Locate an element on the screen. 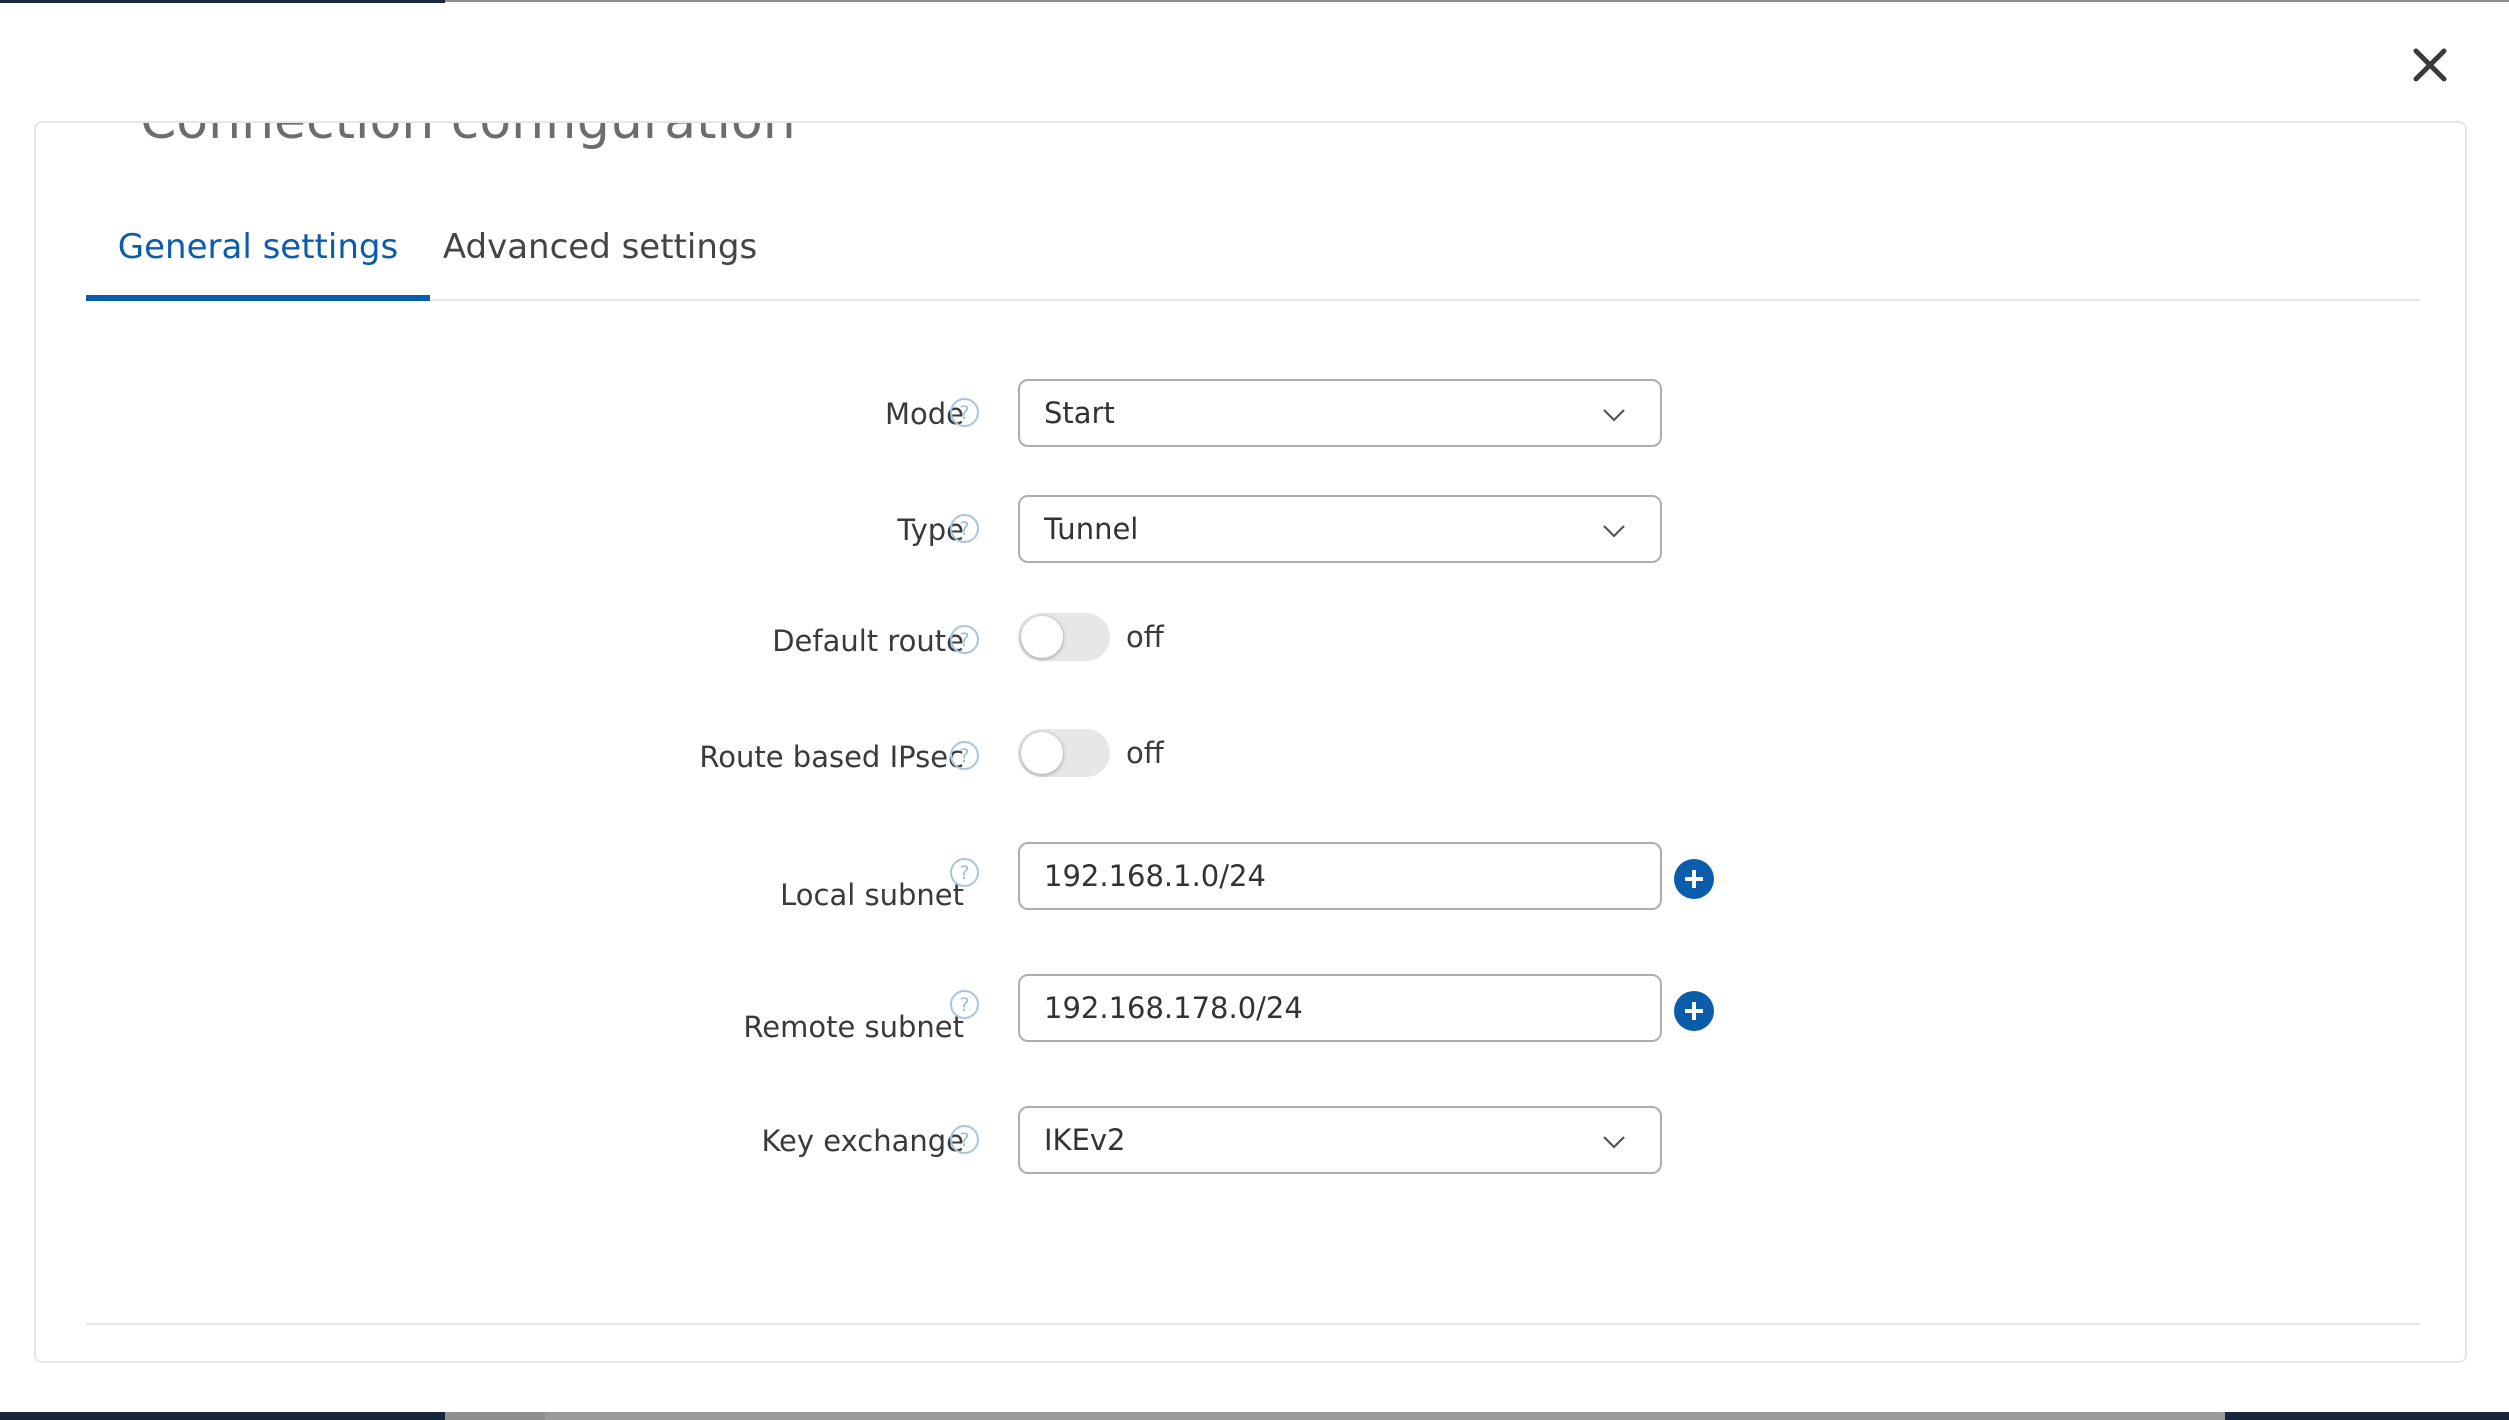  tab-bar: General settings Advanced settings is located at coordinates (1253, 247).